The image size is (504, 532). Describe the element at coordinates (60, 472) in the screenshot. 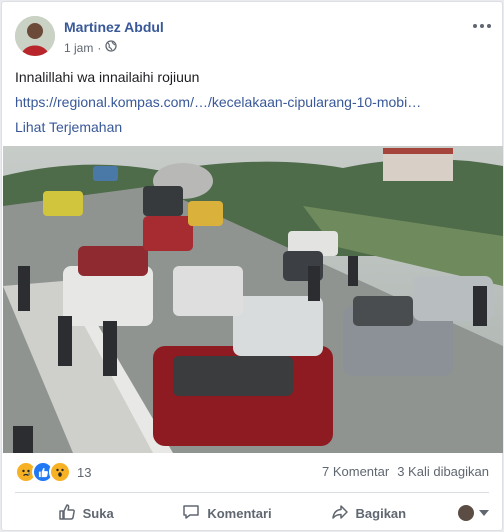

I see `wow-reaction-icon` at that location.